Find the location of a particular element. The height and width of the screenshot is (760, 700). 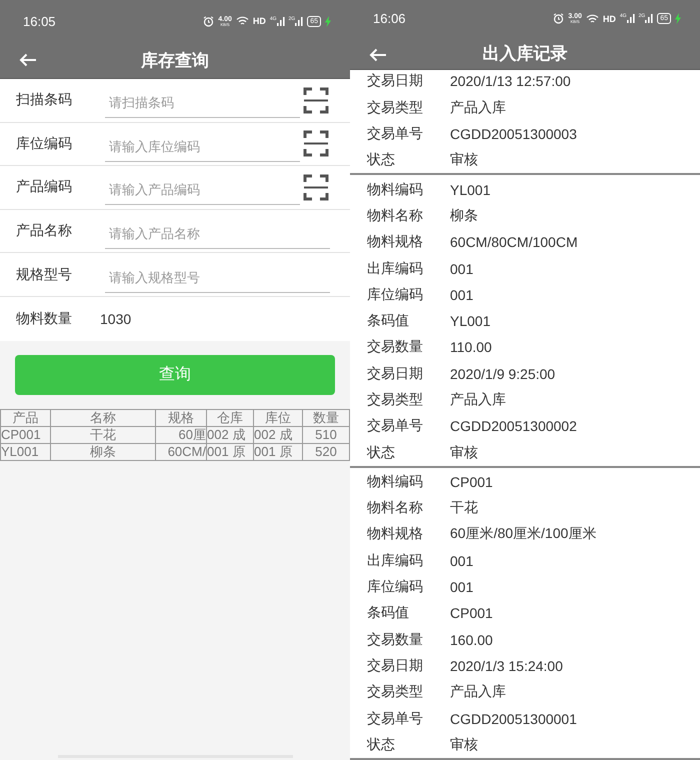

record-value: 干花 is located at coordinates (464, 508).